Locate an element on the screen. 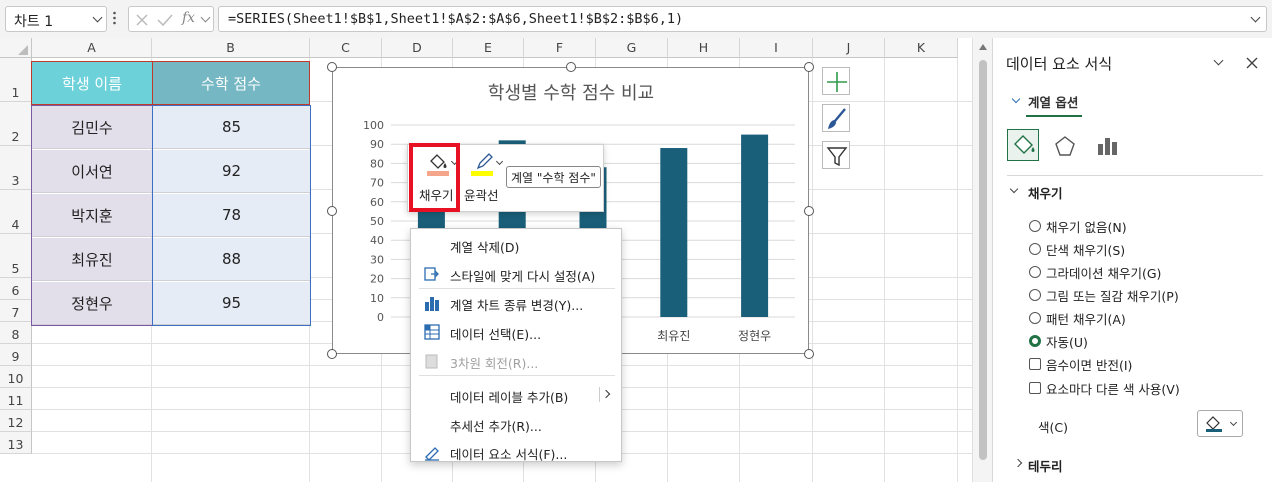 The image size is (1272, 482). column-header: I is located at coordinates (776, 48).